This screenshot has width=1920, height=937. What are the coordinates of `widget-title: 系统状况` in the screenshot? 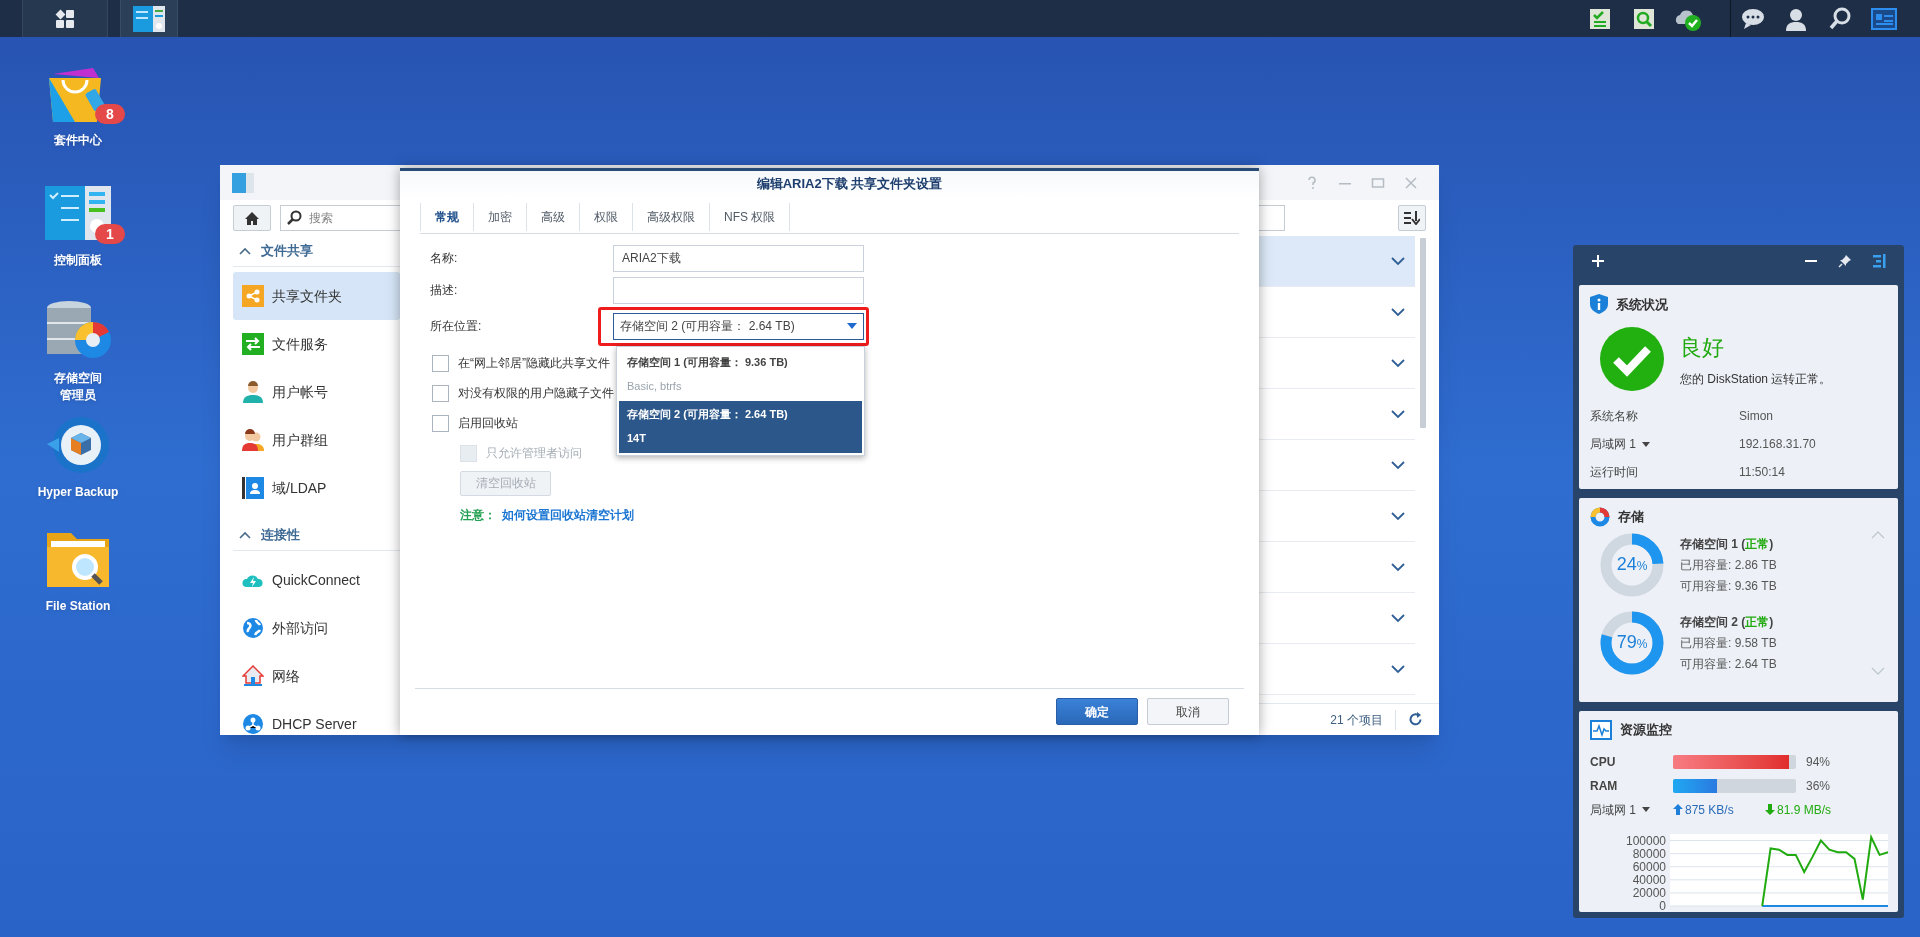 It's located at (1642, 304).